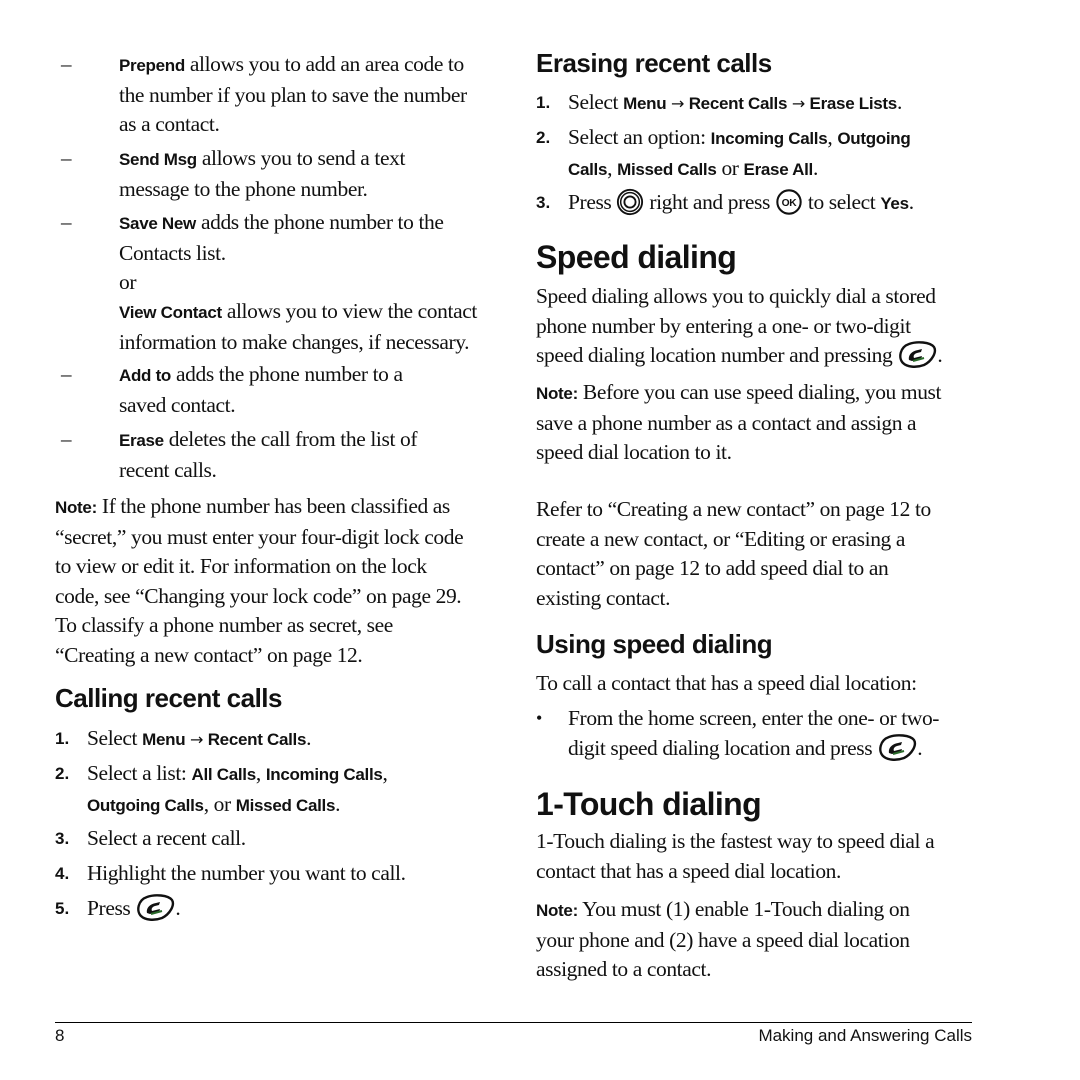  I want to click on calling-step-1: 1. Select Menu → Recent Calls., so click(183, 738).